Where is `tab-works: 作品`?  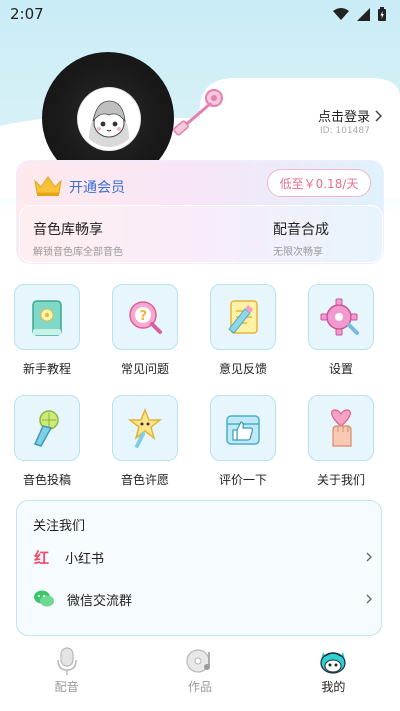 tab-works: 作品 is located at coordinates (199, 675).